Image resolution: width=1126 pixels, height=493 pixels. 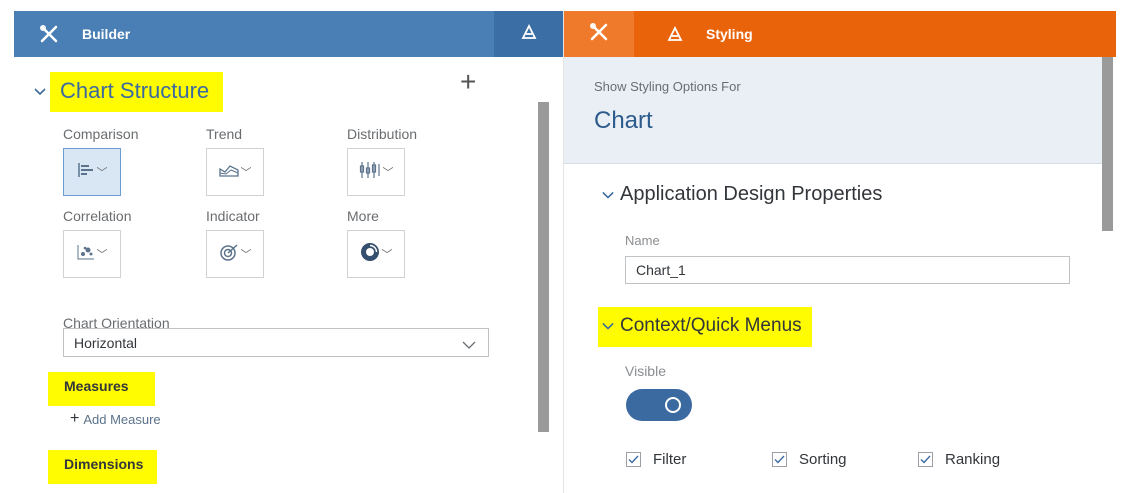 What do you see at coordinates (417, 161) in the screenshot?
I see `chart-type-distribution: Distribution ﹀` at bounding box center [417, 161].